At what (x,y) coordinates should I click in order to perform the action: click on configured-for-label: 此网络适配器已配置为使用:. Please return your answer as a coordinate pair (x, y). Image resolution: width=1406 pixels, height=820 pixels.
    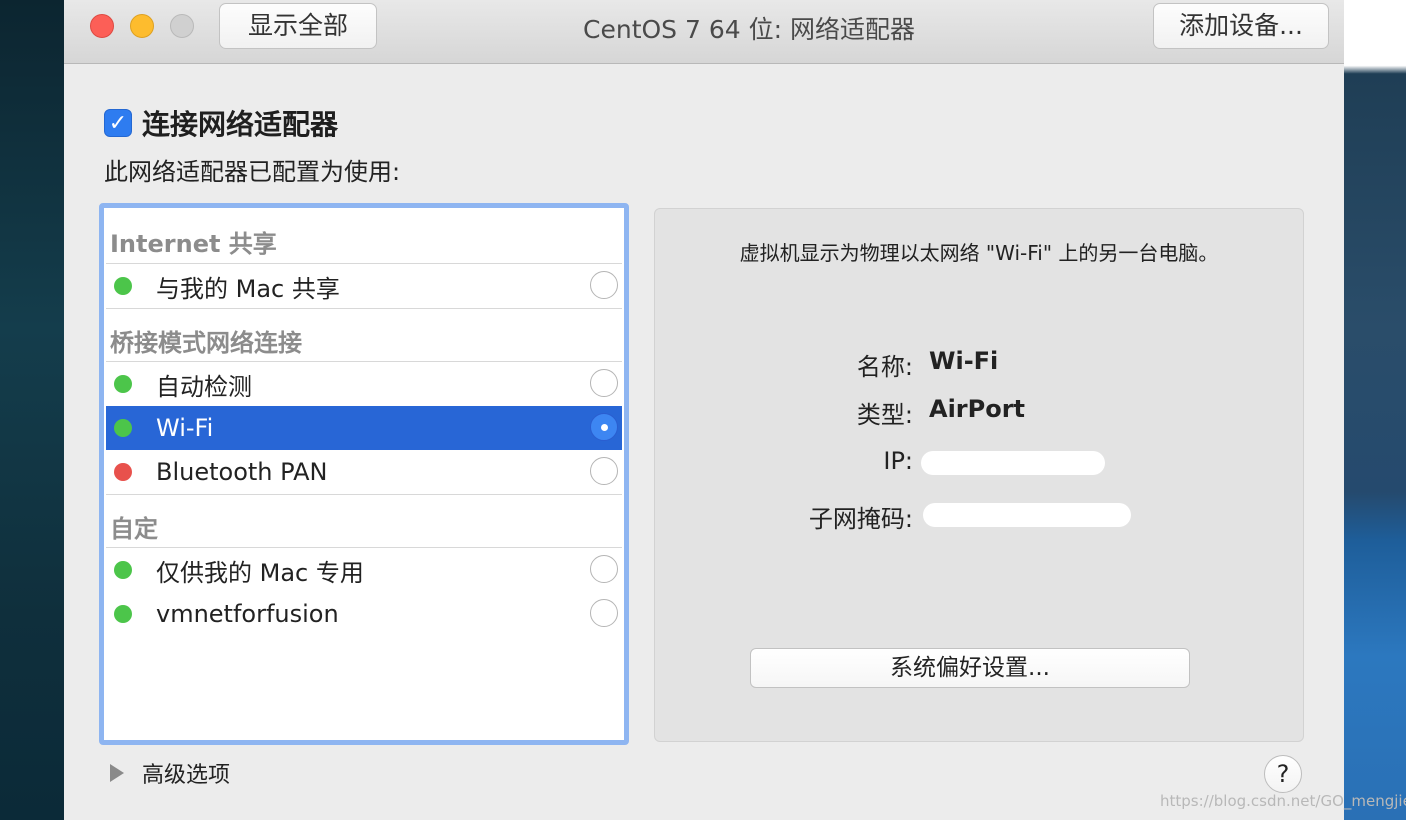
    Looking at the image, I should click on (252, 172).